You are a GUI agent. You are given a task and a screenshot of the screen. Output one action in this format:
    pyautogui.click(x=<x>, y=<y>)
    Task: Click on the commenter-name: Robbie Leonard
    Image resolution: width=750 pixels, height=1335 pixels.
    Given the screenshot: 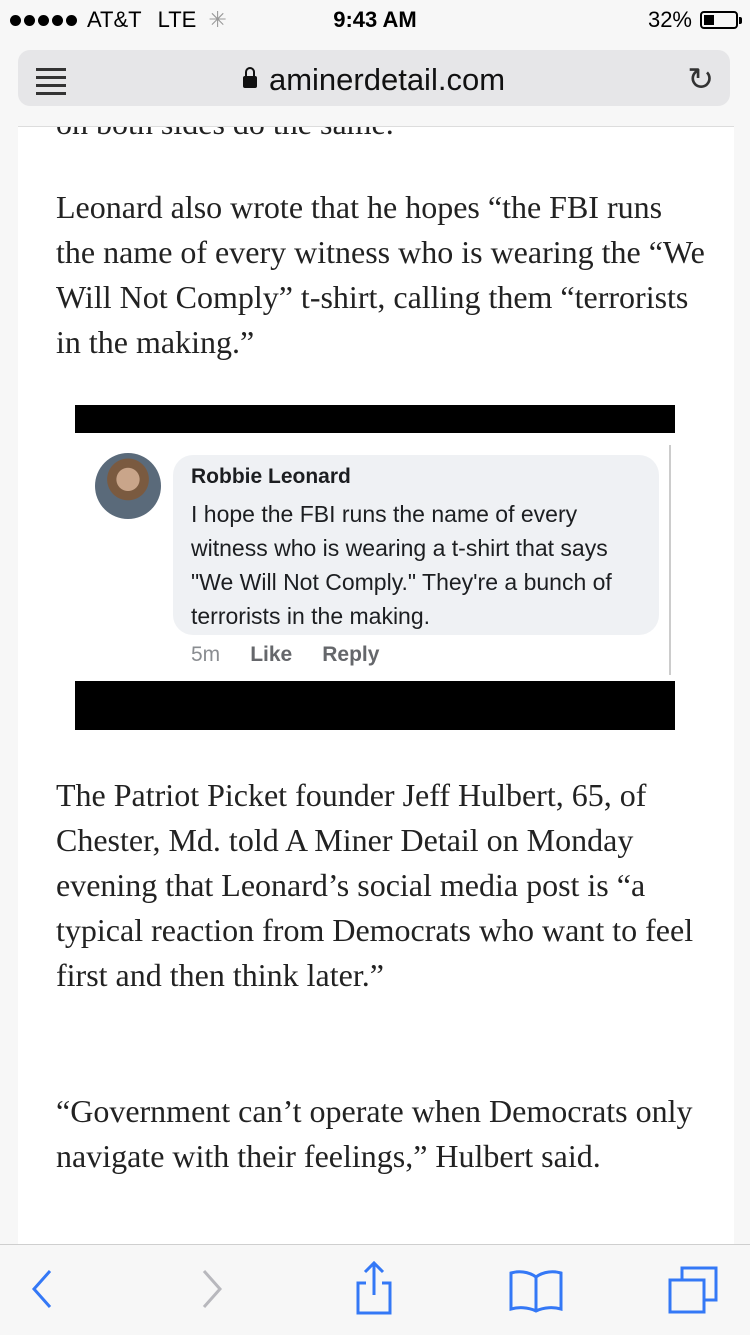 What is the action you would take?
    pyautogui.click(x=271, y=476)
    